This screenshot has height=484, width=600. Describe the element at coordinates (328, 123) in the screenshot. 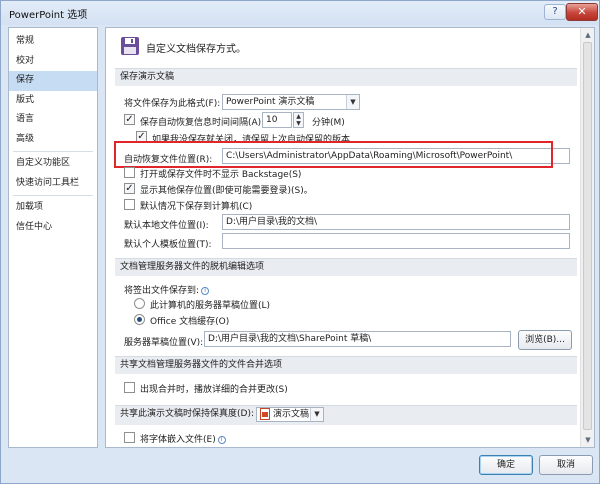

I see `minutes-label: 分钟(M)` at that location.